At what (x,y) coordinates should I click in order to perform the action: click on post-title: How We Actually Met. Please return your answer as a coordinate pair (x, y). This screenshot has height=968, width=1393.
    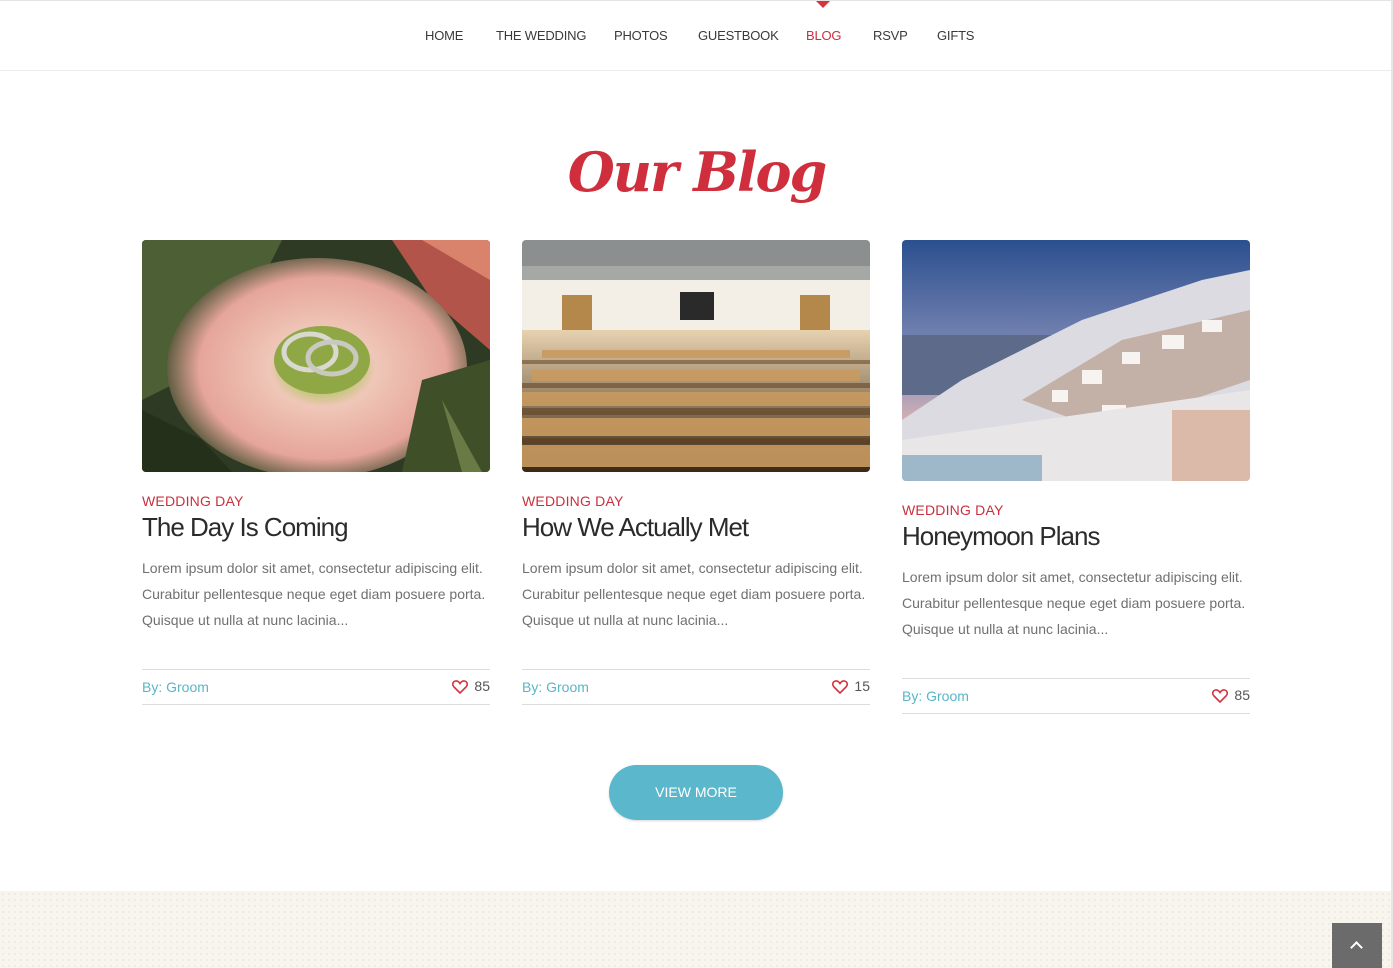
    Looking at the image, I should click on (696, 527).